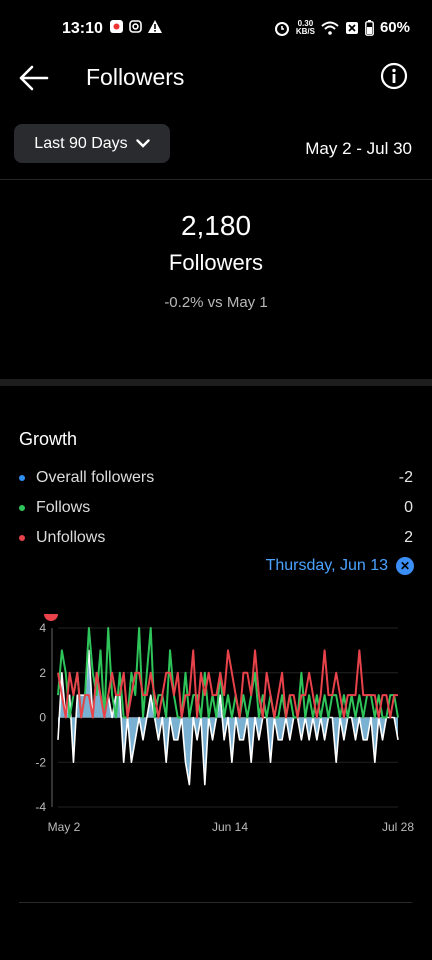 This screenshot has height=960, width=432. Describe the element at coordinates (42, 628) in the screenshot. I see `y-tick-label: 4` at that location.